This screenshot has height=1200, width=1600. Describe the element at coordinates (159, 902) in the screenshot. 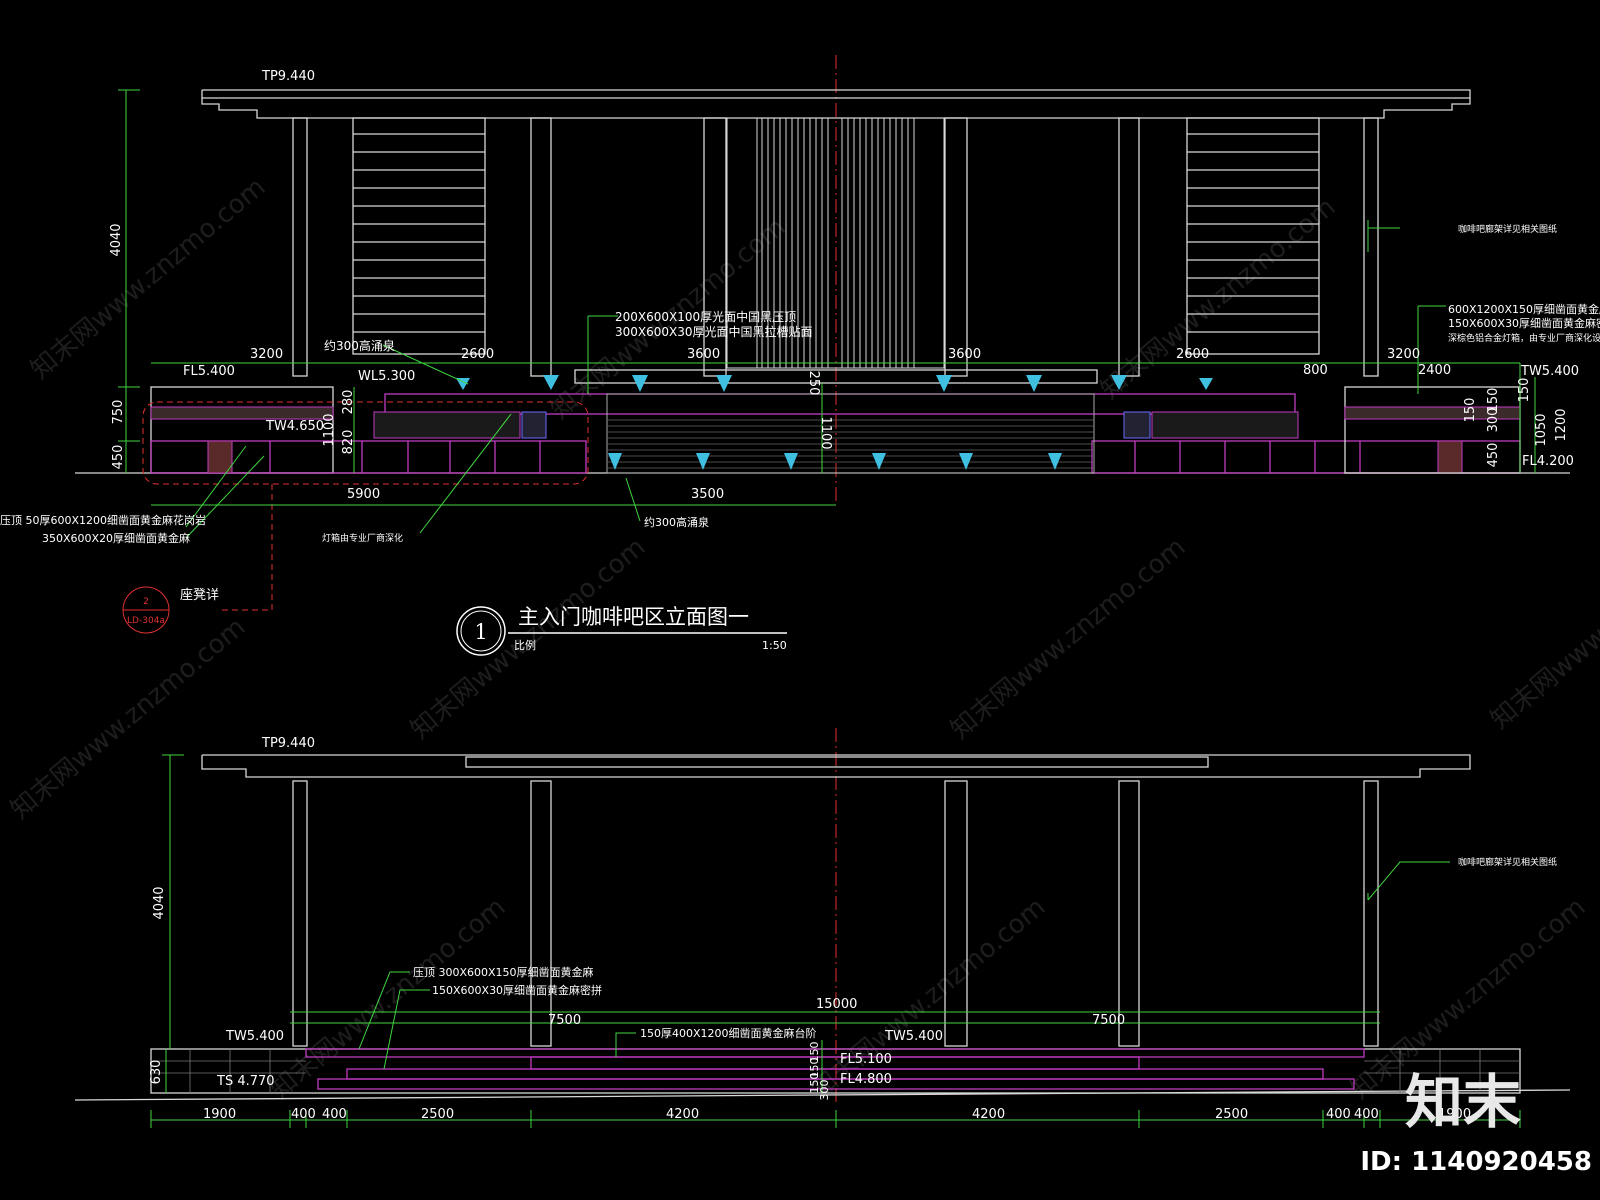

I see `height-dim-2: 4040` at that location.